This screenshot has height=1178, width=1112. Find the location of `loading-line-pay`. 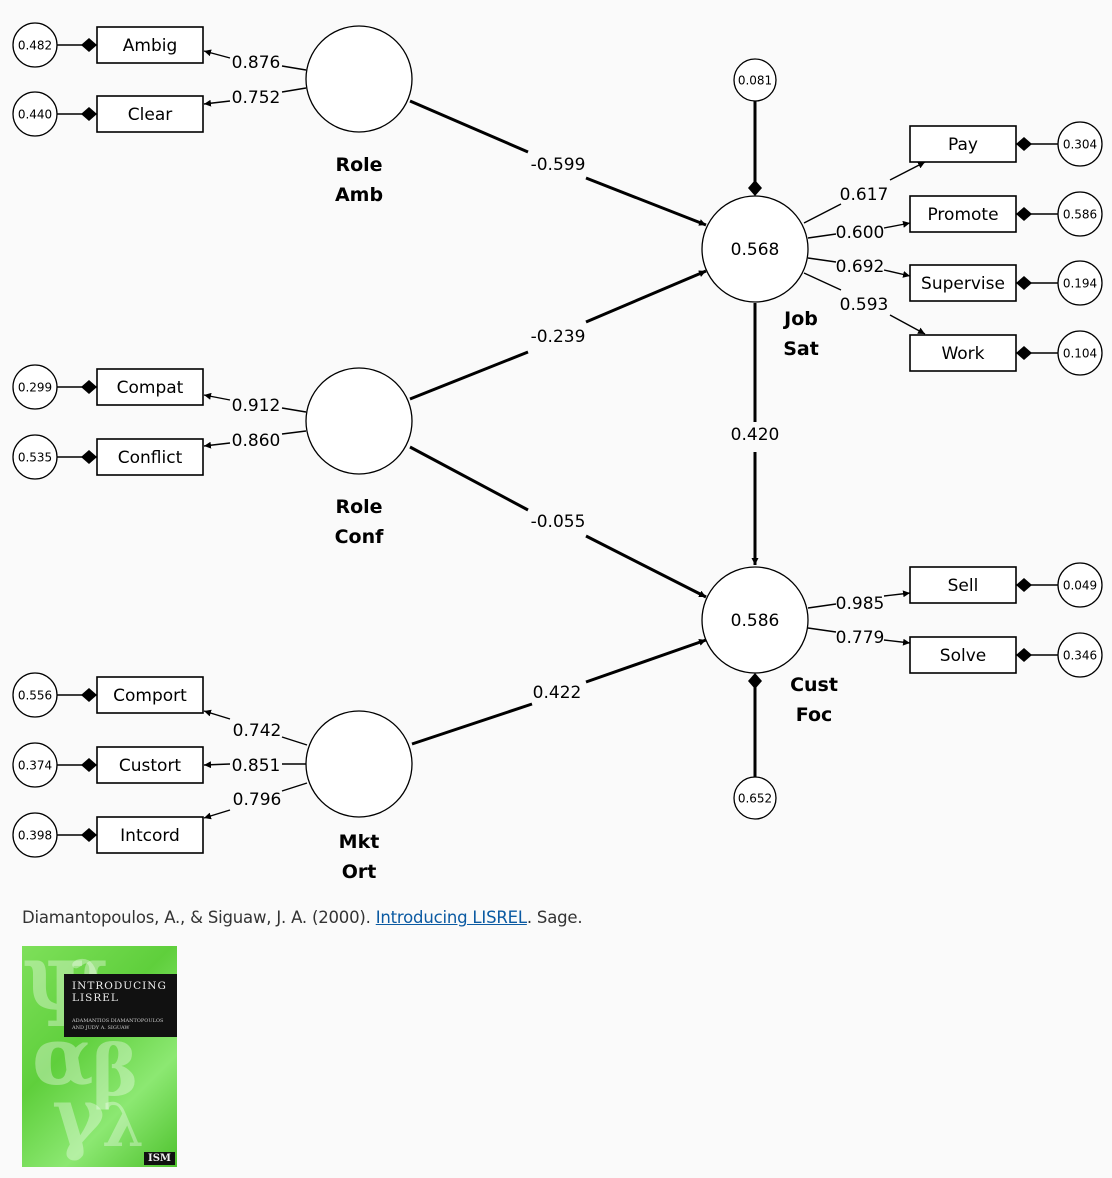

loading-line-pay is located at coordinates (822, 213).